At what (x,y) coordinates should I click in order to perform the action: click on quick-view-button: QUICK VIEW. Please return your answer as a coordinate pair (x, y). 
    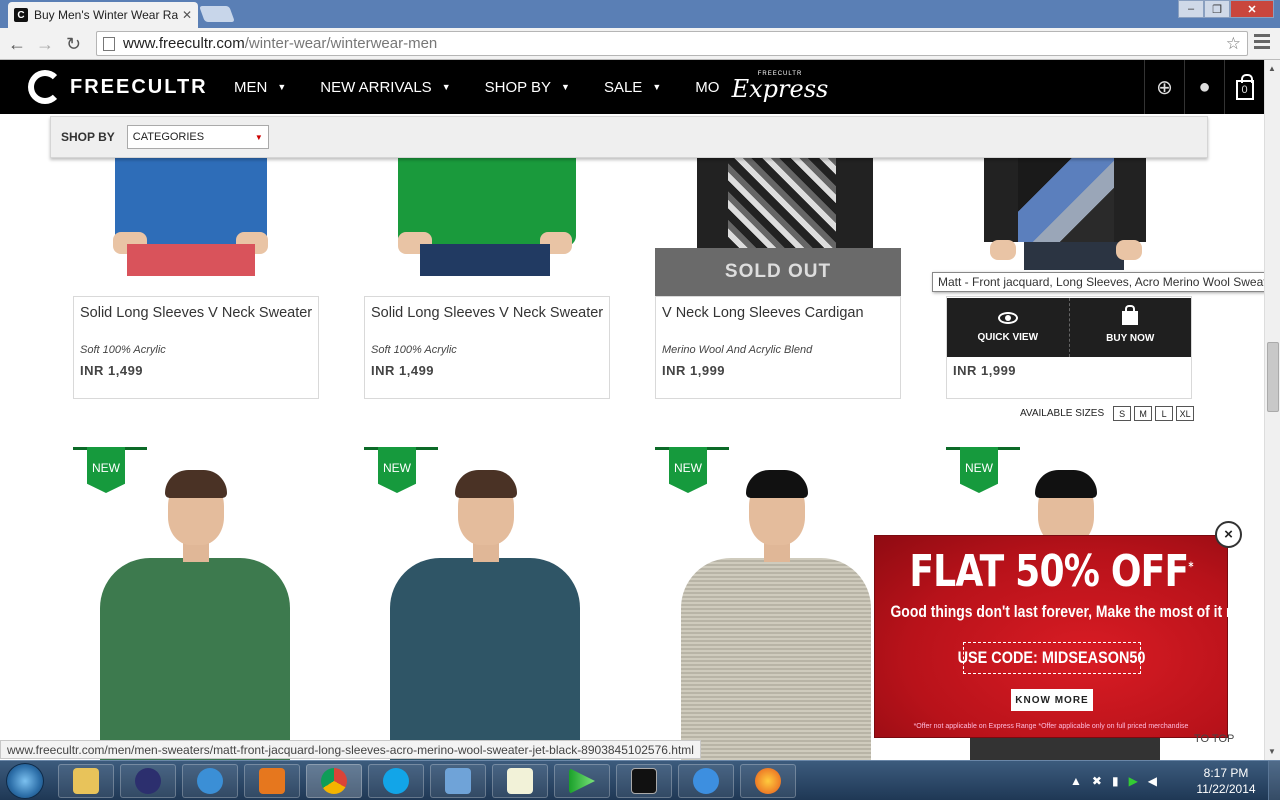
    Looking at the image, I should click on (1008, 327).